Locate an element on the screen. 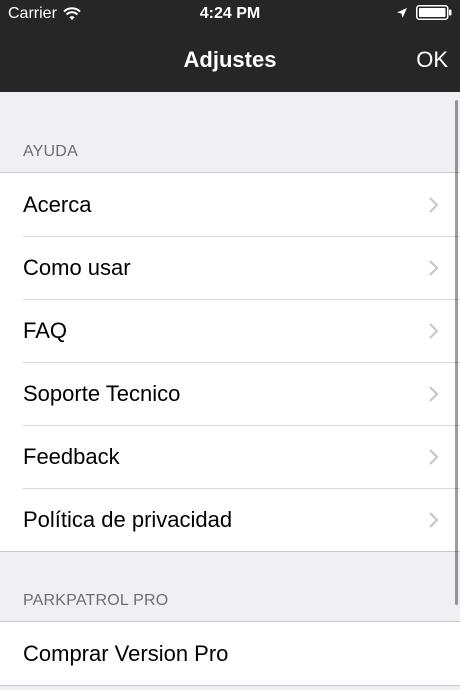 This screenshot has height=690, width=460. row-label: Soporte Tecnico is located at coordinates (102, 393).